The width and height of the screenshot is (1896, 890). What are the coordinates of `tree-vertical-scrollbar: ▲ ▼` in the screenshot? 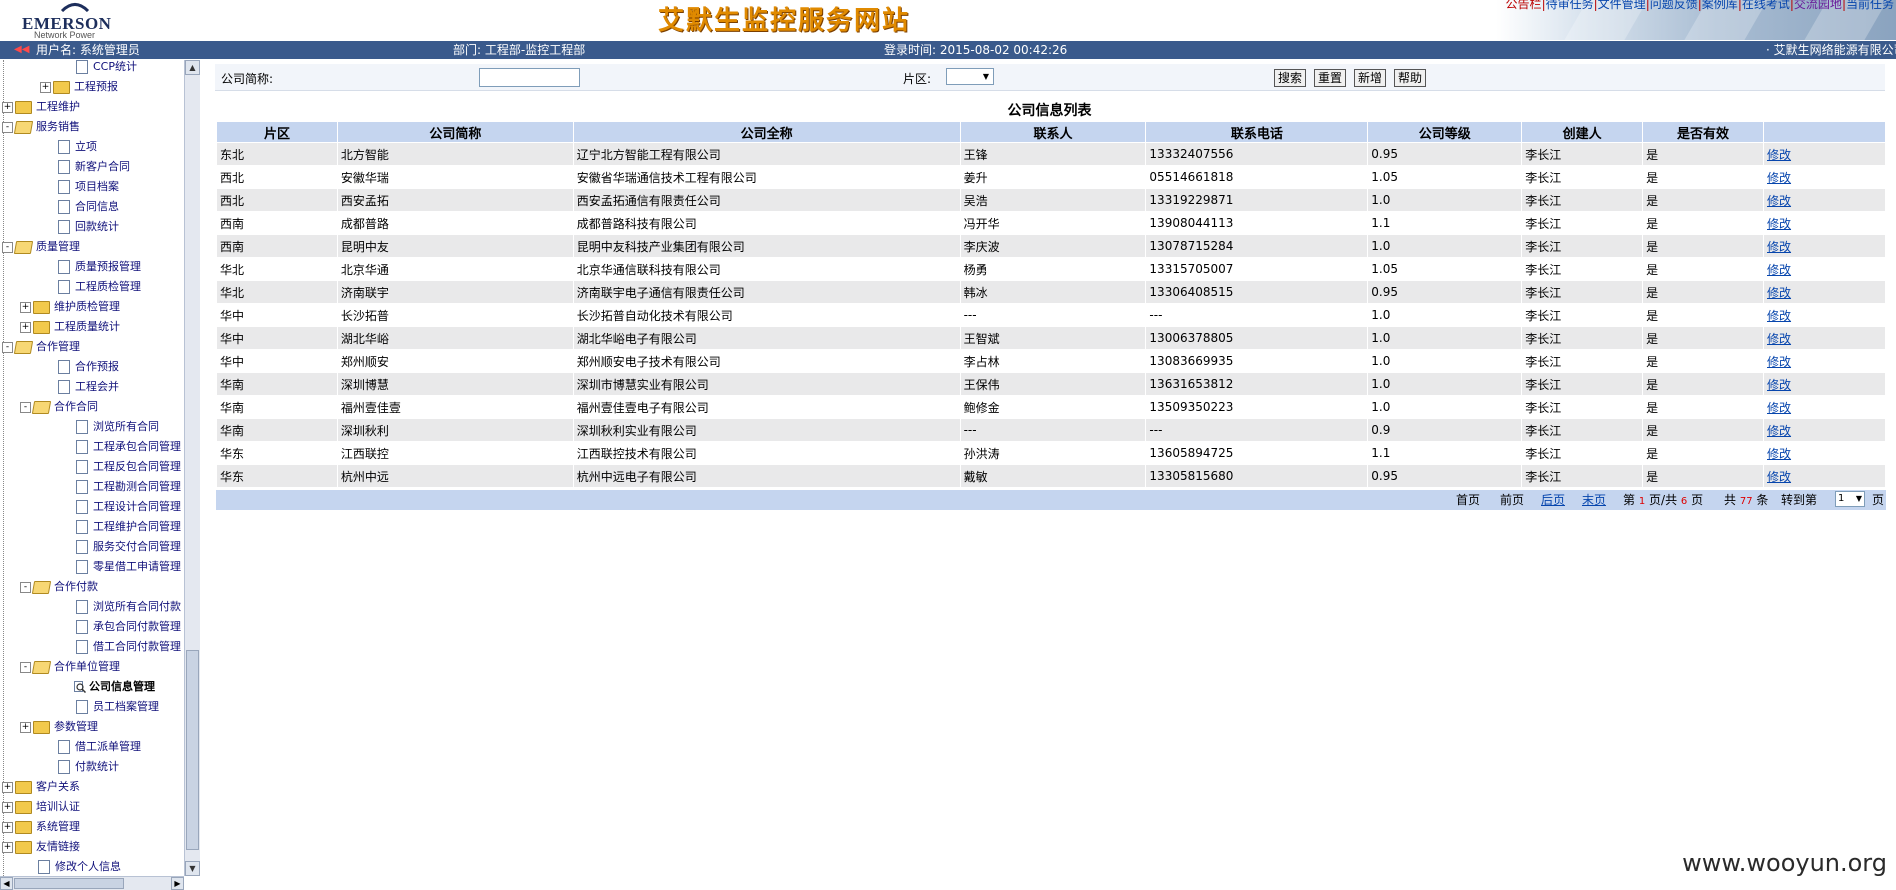 It's located at (192, 468).